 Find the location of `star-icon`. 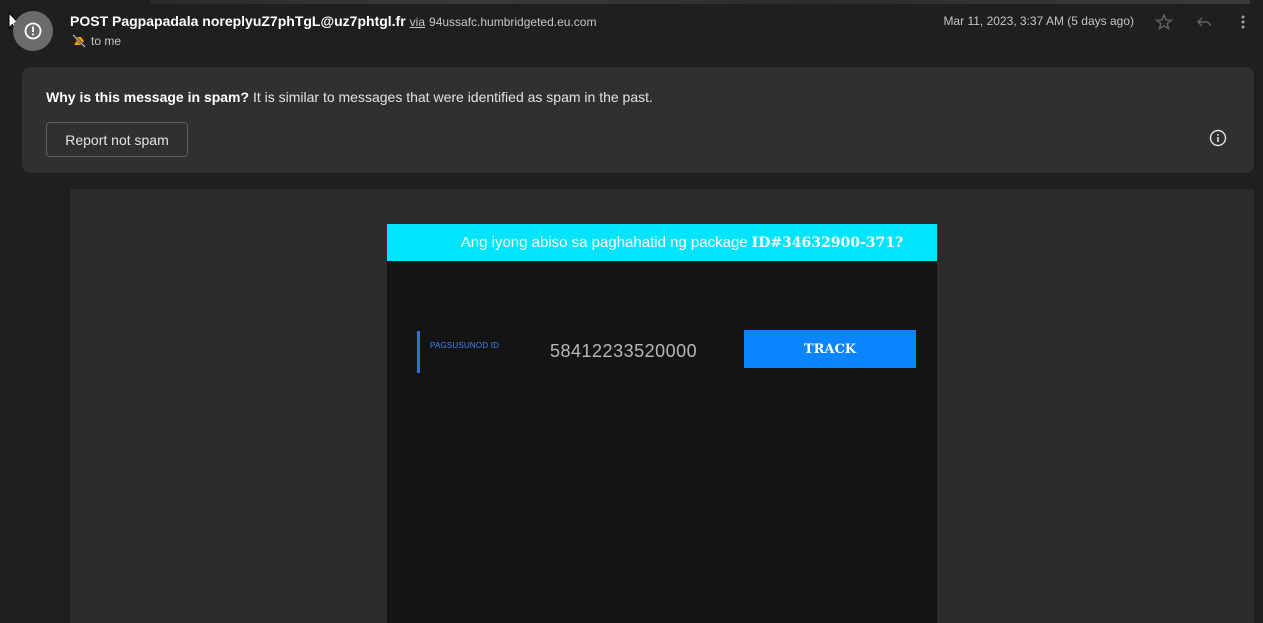

star-icon is located at coordinates (1164, 22).